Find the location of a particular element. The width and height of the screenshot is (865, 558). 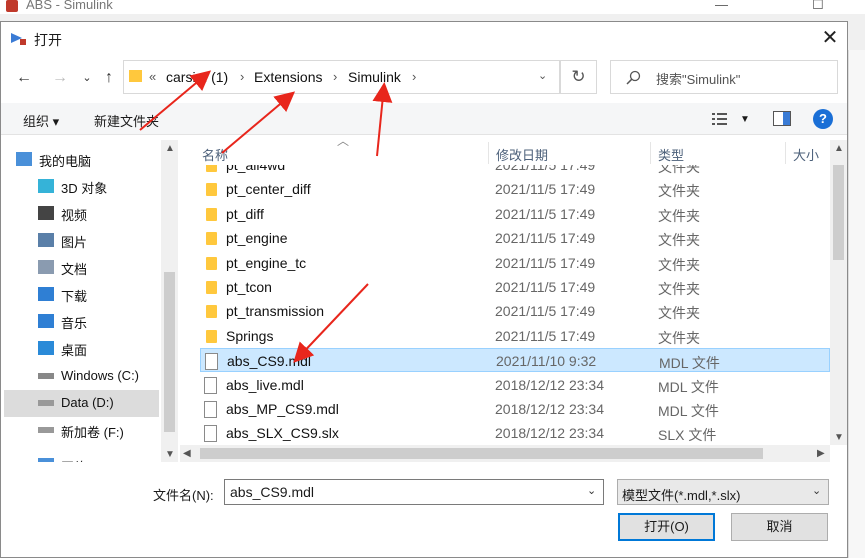

sidebar-item-label: 视频 is located at coordinates (74, 215).